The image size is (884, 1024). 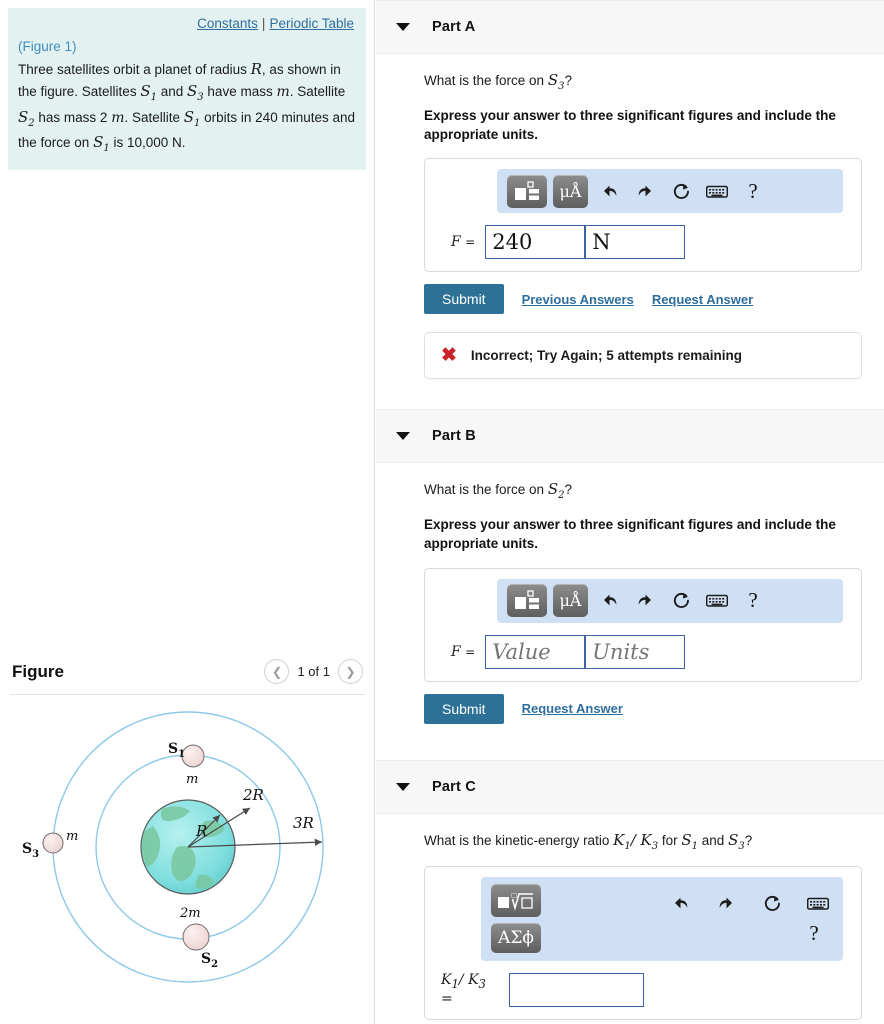 What do you see at coordinates (622, 841) in the screenshot?
I see `symbol-K1: K1` at bounding box center [622, 841].